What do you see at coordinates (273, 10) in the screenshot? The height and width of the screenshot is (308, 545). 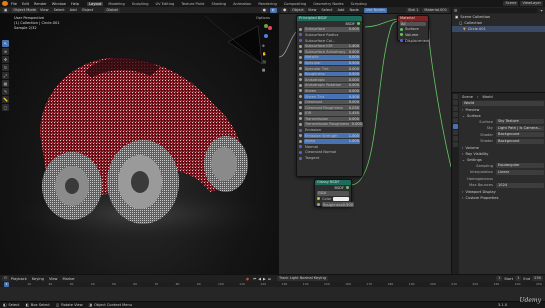 I see `shading-rendered-button: ◐` at bounding box center [273, 10].